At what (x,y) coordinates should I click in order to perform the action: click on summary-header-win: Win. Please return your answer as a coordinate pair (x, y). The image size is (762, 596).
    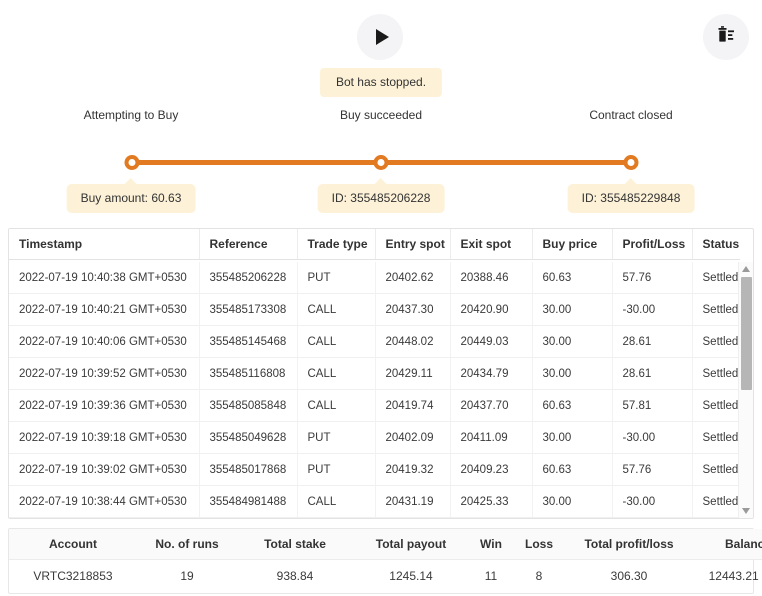
    Looking at the image, I should click on (491, 544).